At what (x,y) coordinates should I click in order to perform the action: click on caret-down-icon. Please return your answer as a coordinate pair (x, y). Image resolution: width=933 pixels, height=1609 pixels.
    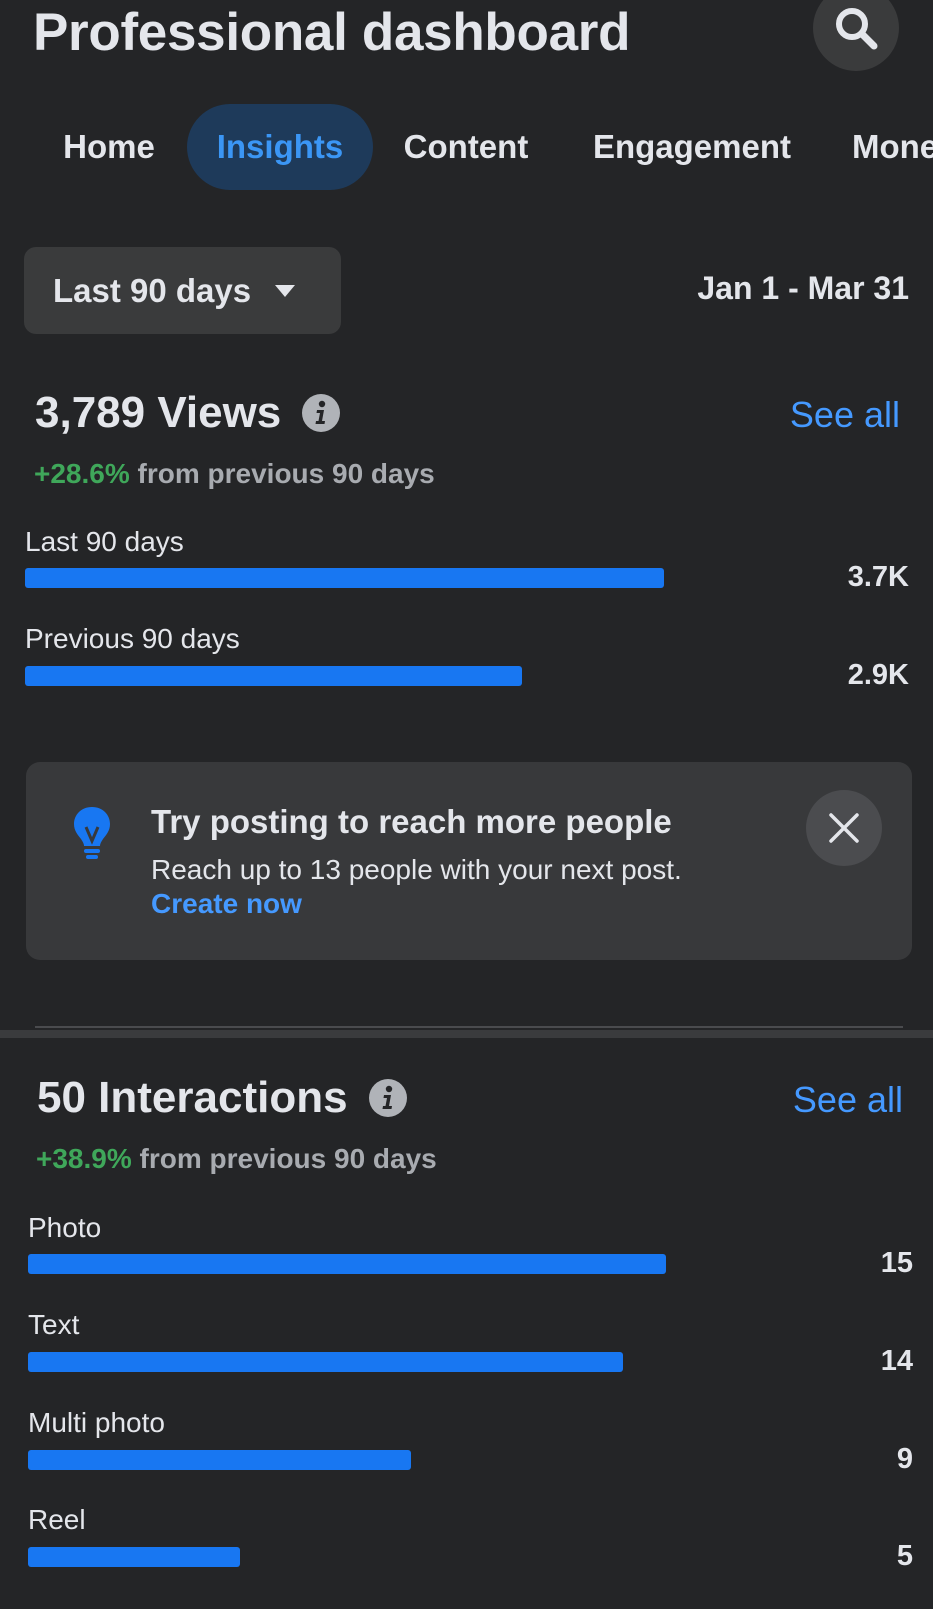
    Looking at the image, I should click on (285, 291).